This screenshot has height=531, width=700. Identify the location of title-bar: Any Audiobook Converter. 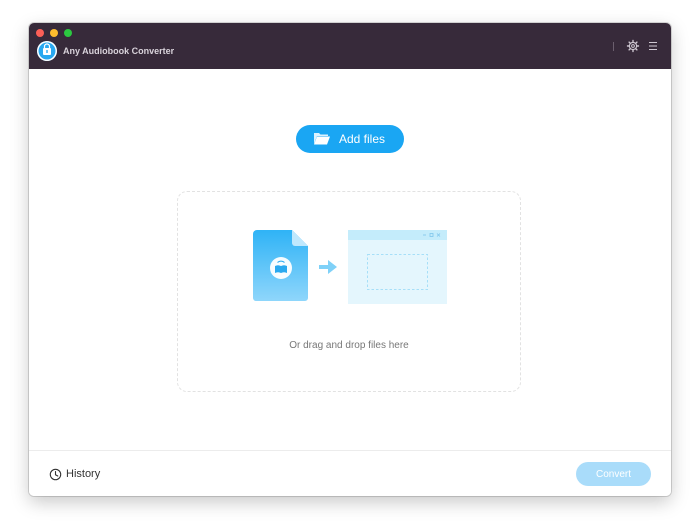
(350, 46).